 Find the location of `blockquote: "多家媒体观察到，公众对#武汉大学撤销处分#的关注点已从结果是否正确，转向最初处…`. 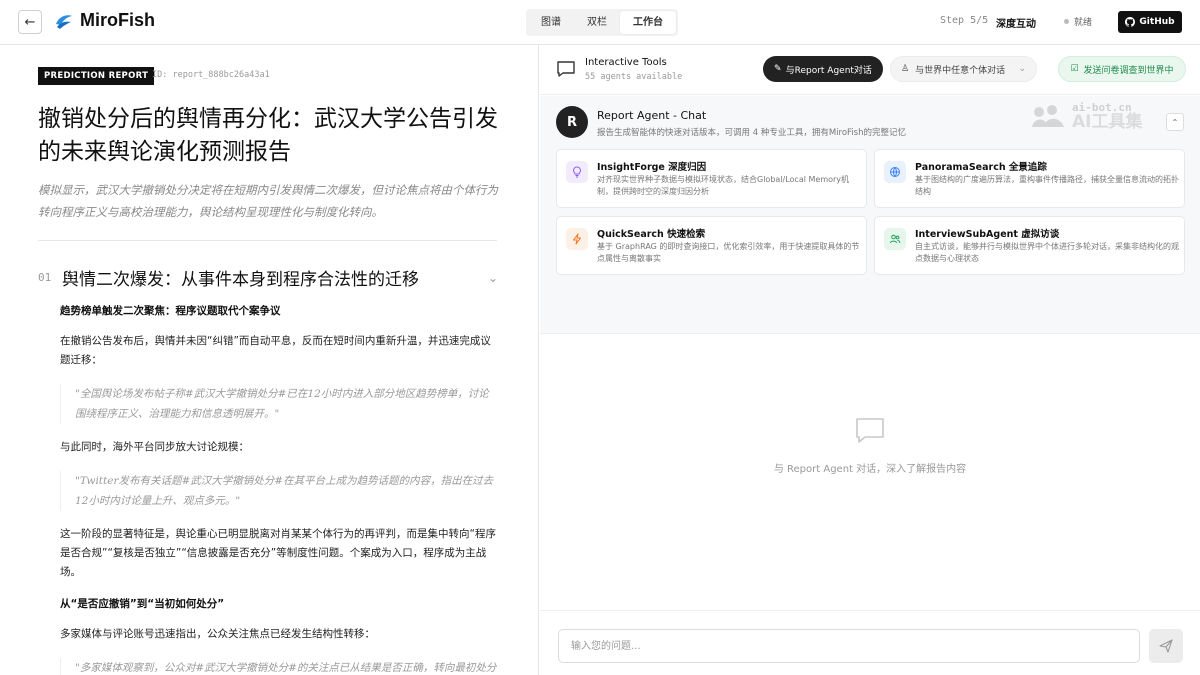

blockquote: "多家媒体观察到，公众对#武汉大学撤销处分#的关注点已从结果是否正确，转向最初处… is located at coordinates (279, 666).